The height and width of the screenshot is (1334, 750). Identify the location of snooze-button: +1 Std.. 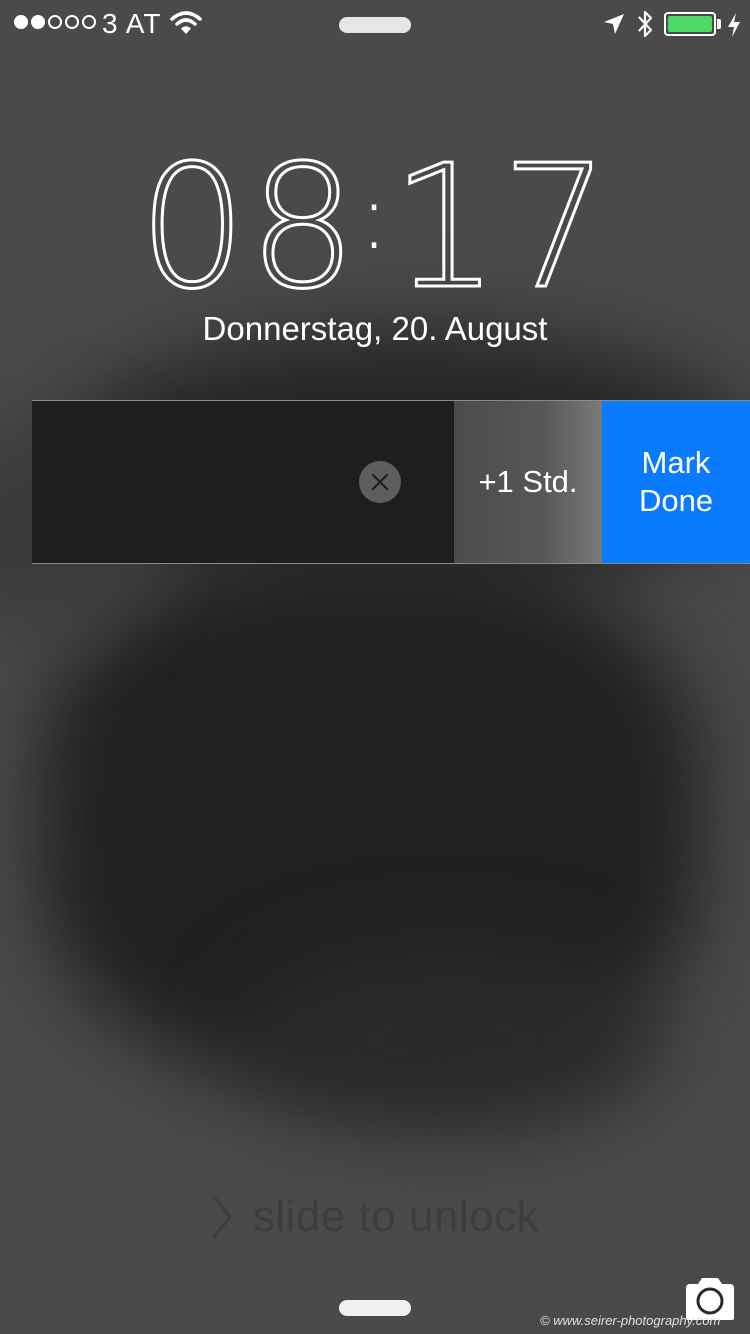
(528, 482).